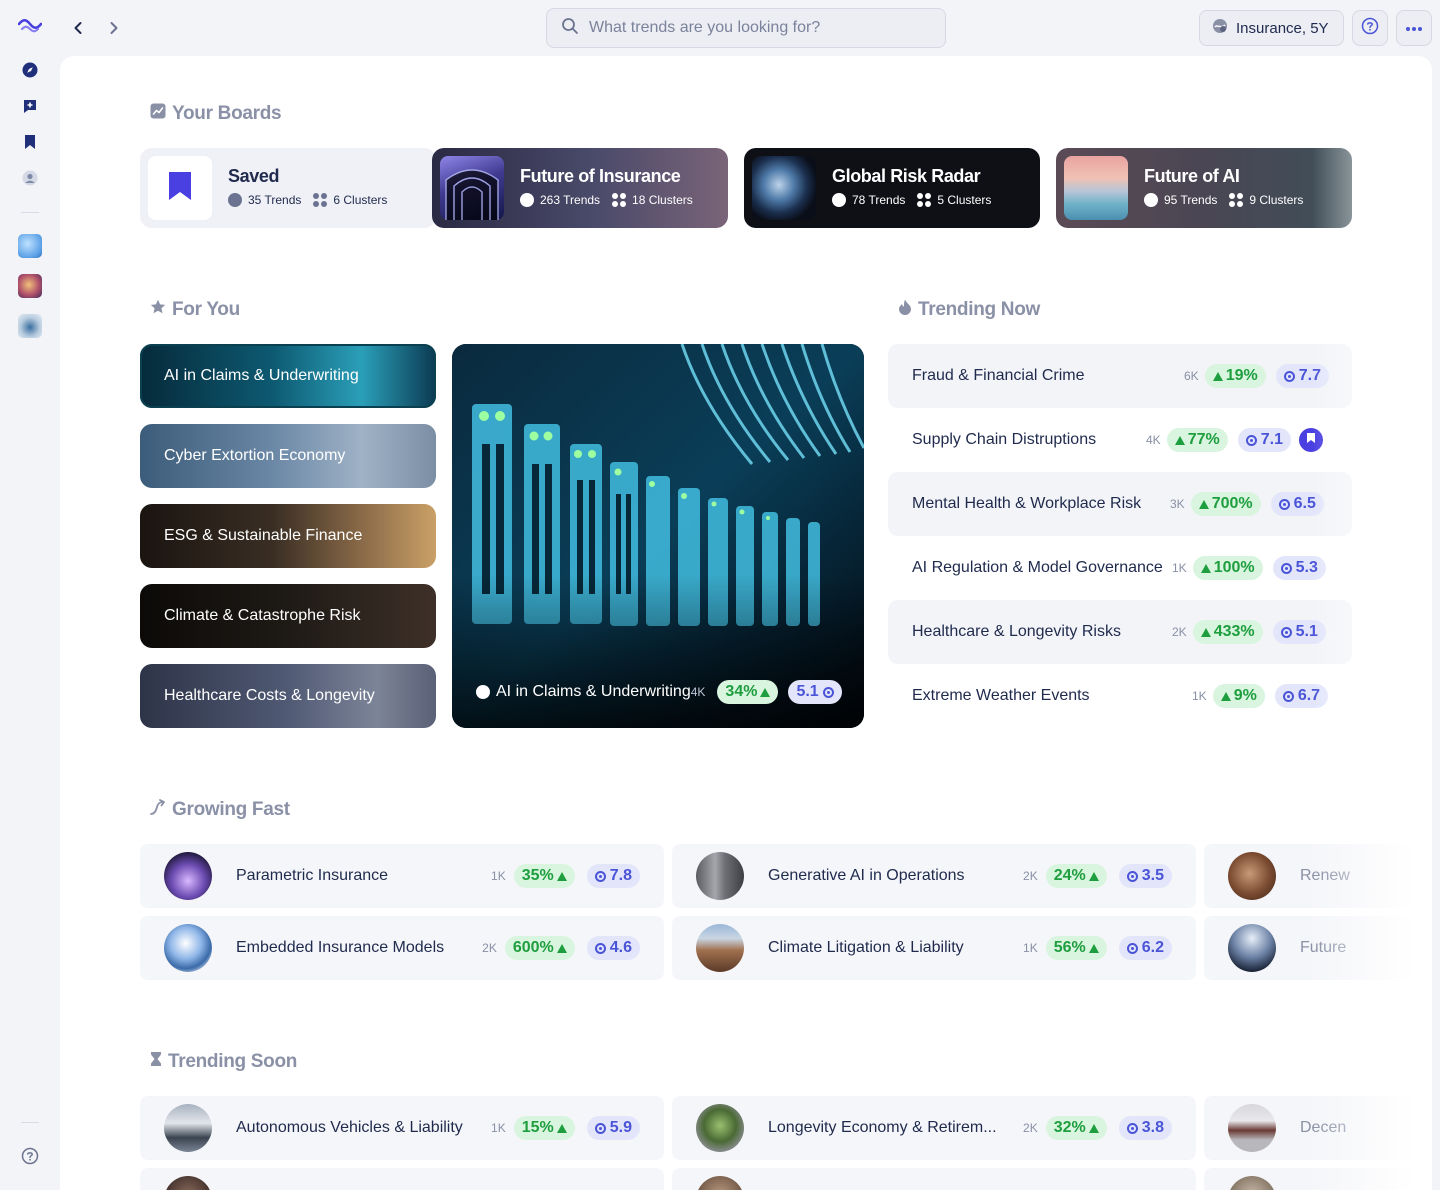 The width and height of the screenshot is (1440, 1190). What do you see at coordinates (78, 28) in the screenshot?
I see `back-button` at bounding box center [78, 28].